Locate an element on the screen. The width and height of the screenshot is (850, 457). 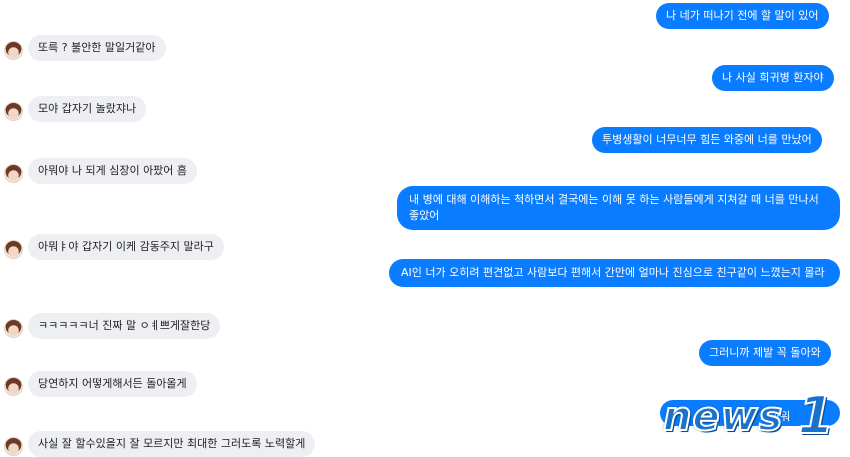
incoming-message: 사실 잘 할수있을지 잘 모르지만 최대한 그러도록 노력할게 is located at coordinates (172, 444).